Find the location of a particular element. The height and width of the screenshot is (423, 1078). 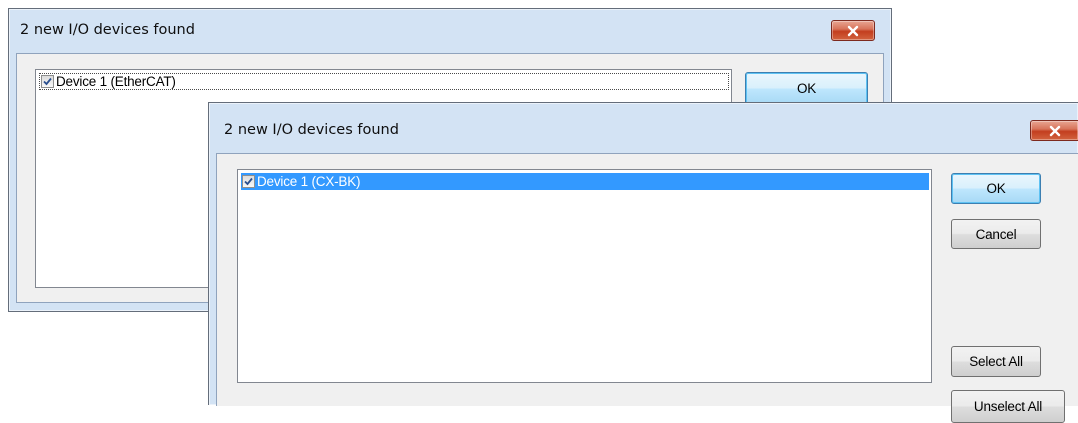

select-all-button: Select All is located at coordinates (996, 361).